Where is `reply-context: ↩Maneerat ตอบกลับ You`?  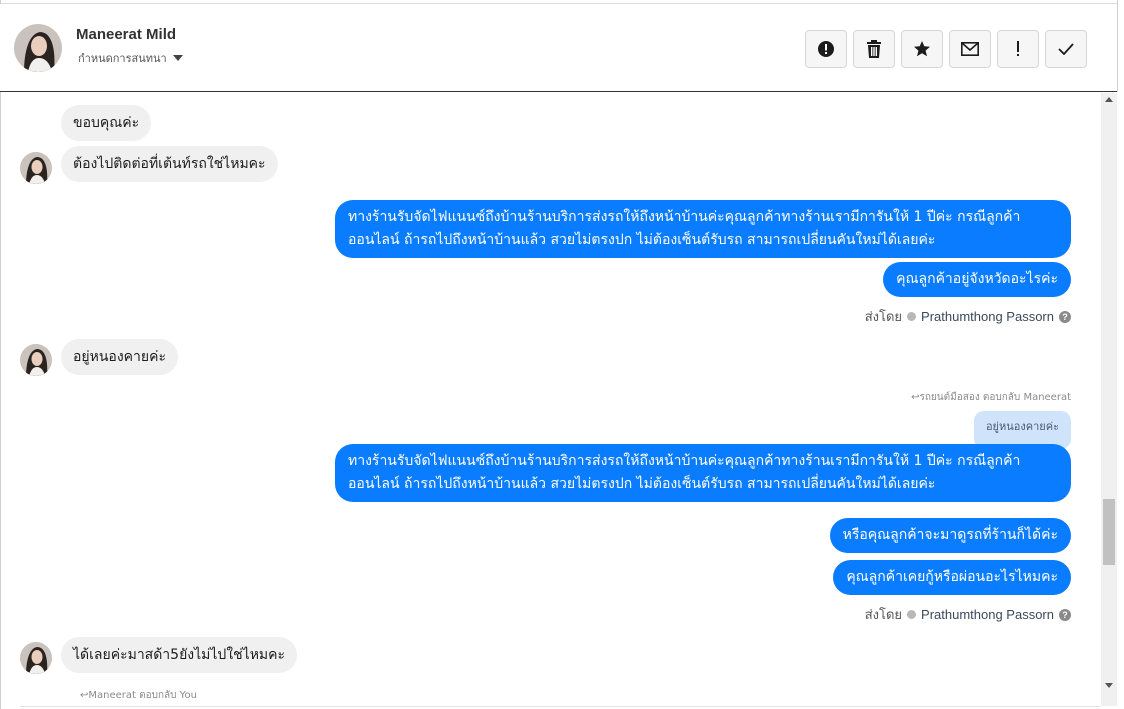 reply-context: ↩Maneerat ตอบกลับ You is located at coordinates (138, 695).